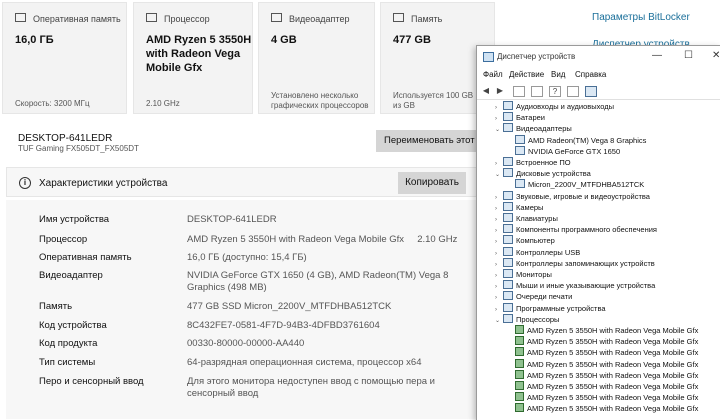 The height and width of the screenshot is (420, 720). What do you see at coordinates (25, 183) in the screenshot?
I see `info-icon: i` at bounding box center [25, 183].